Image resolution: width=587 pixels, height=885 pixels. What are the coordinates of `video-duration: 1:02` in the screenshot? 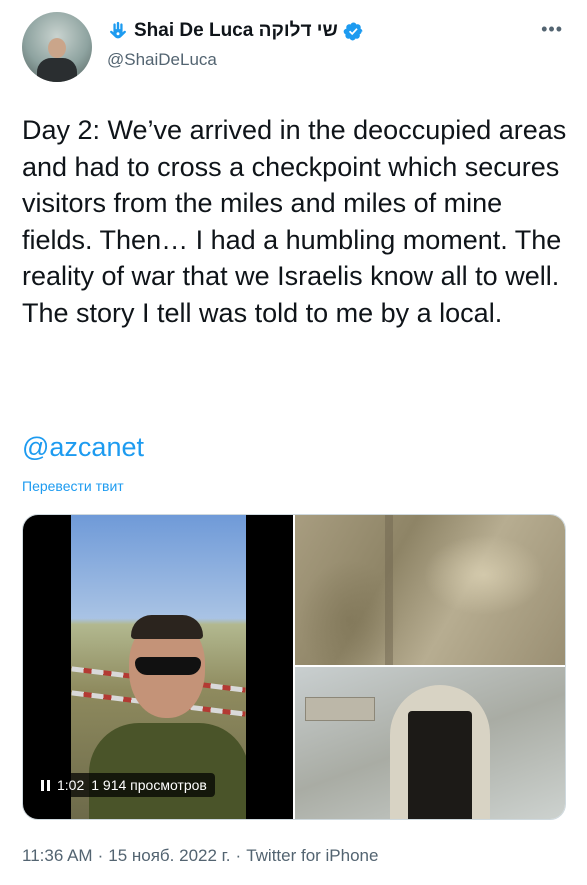 It's located at (71, 785).